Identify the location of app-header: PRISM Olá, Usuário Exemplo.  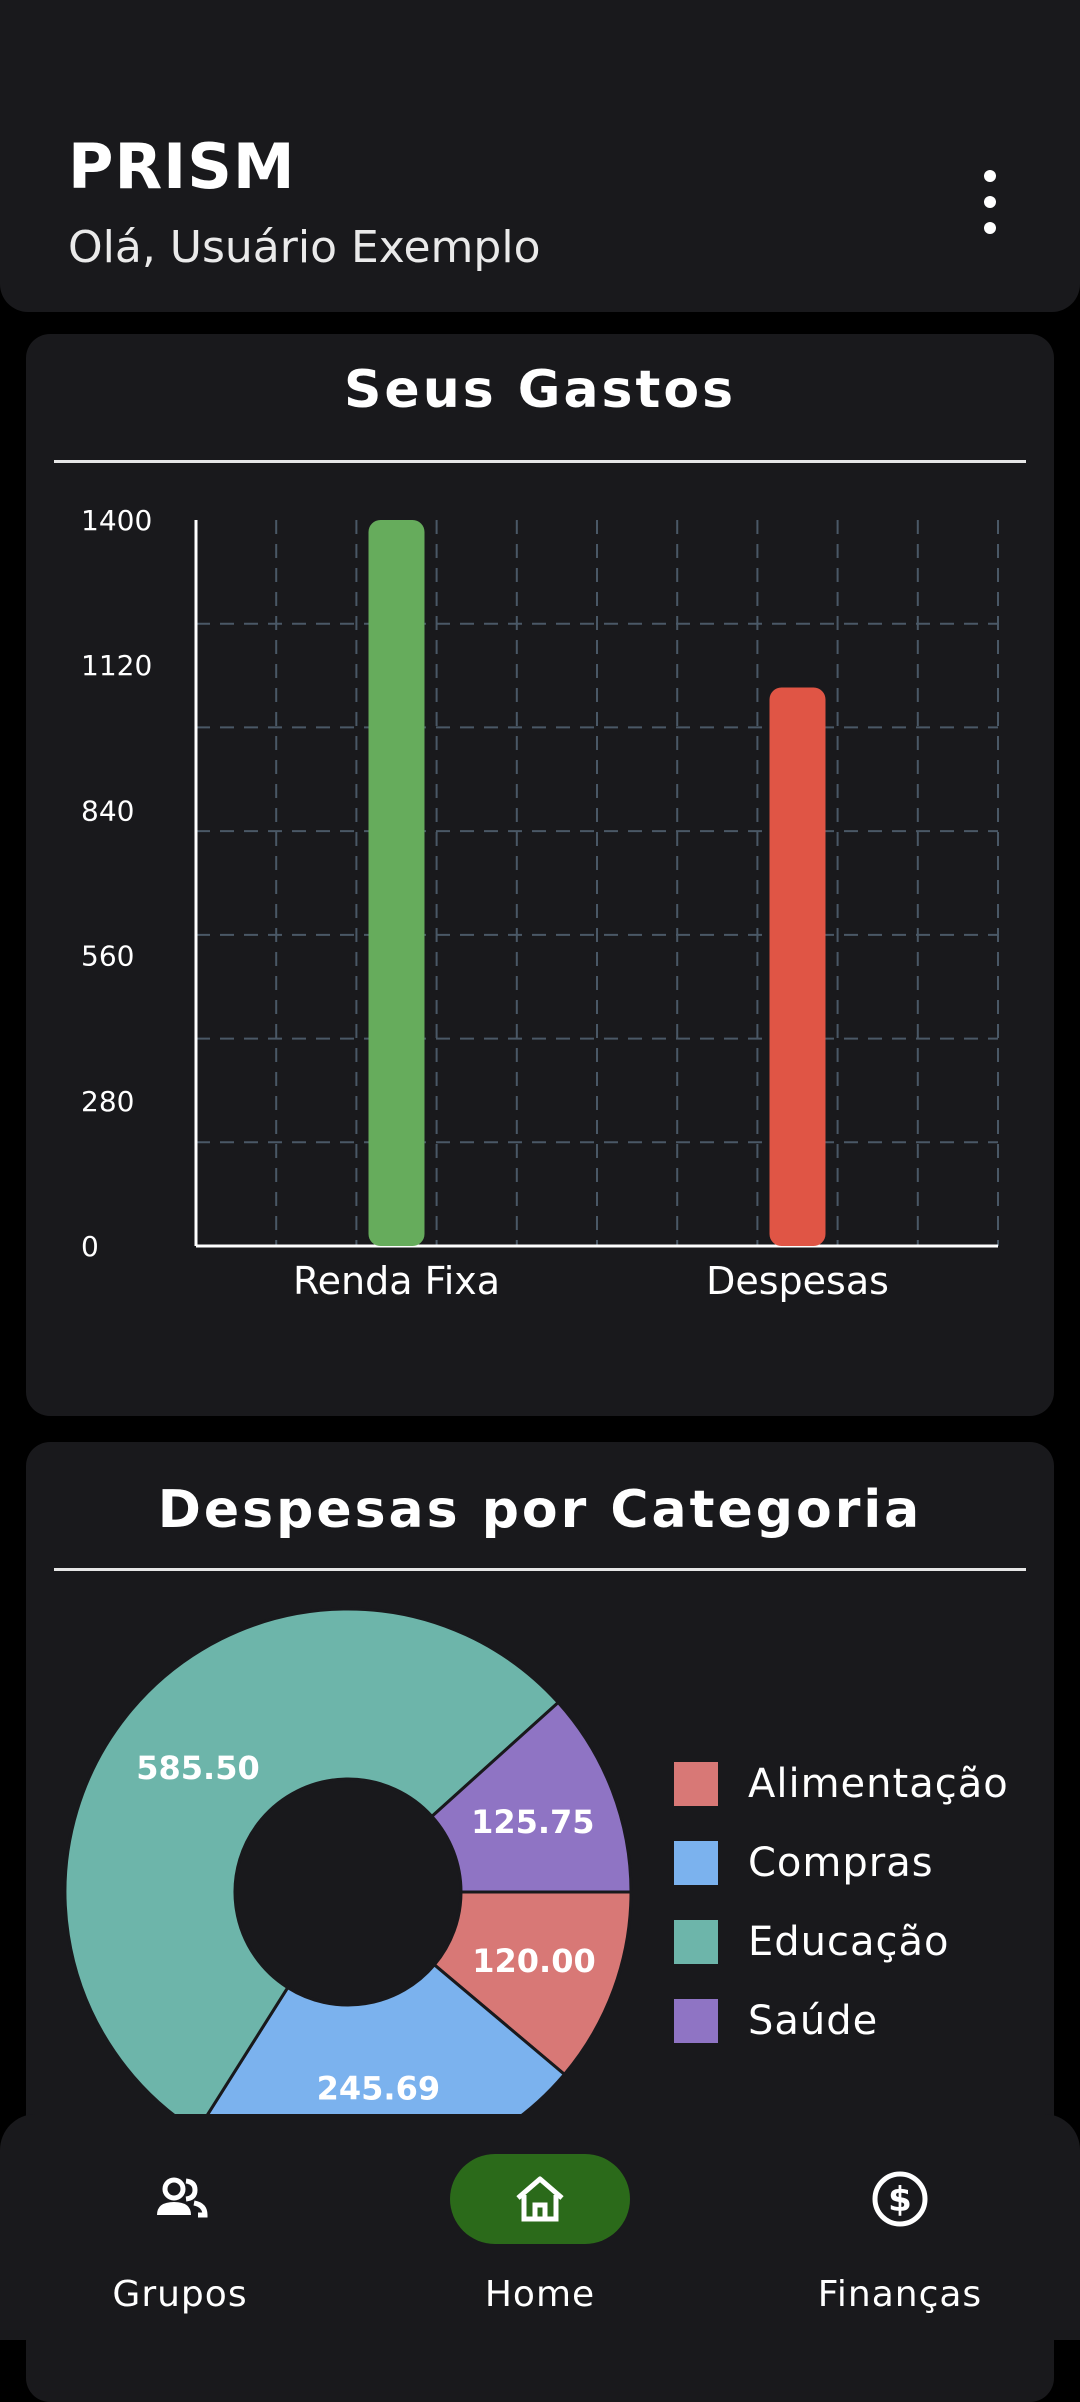
(540, 156).